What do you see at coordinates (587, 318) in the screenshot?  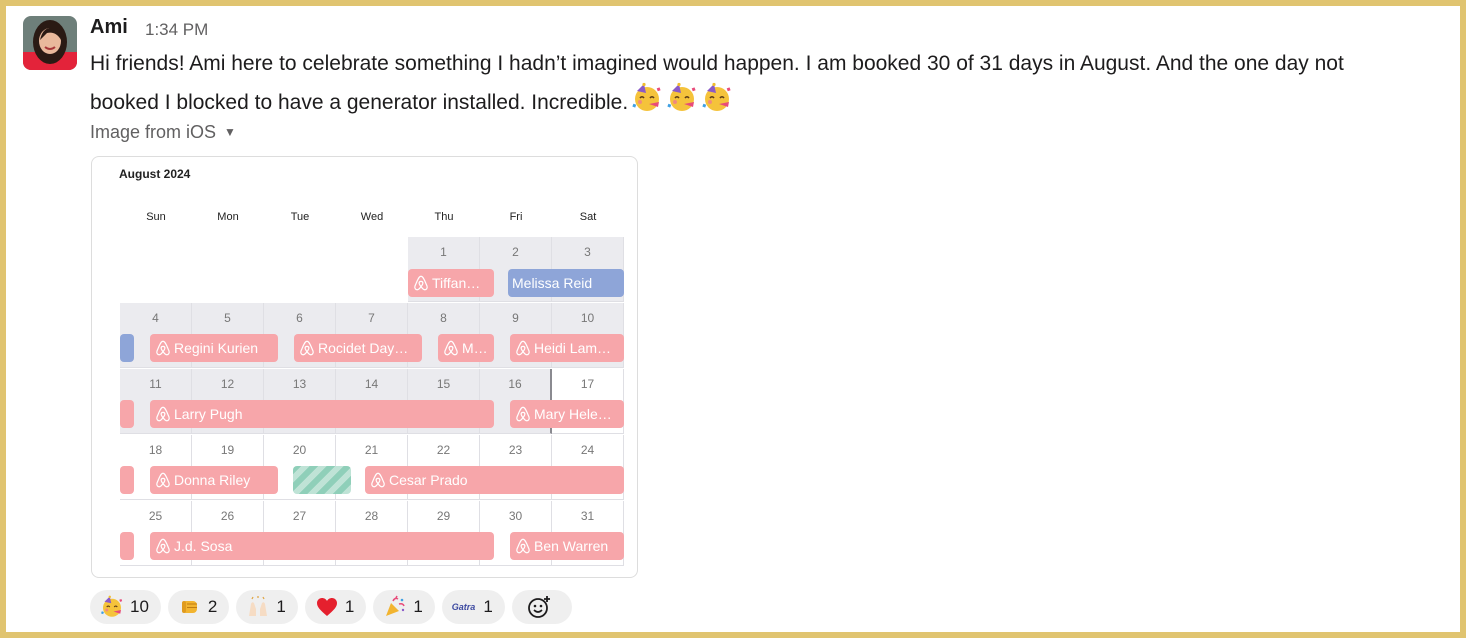 I see `day-number: 10` at bounding box center [587, 318].